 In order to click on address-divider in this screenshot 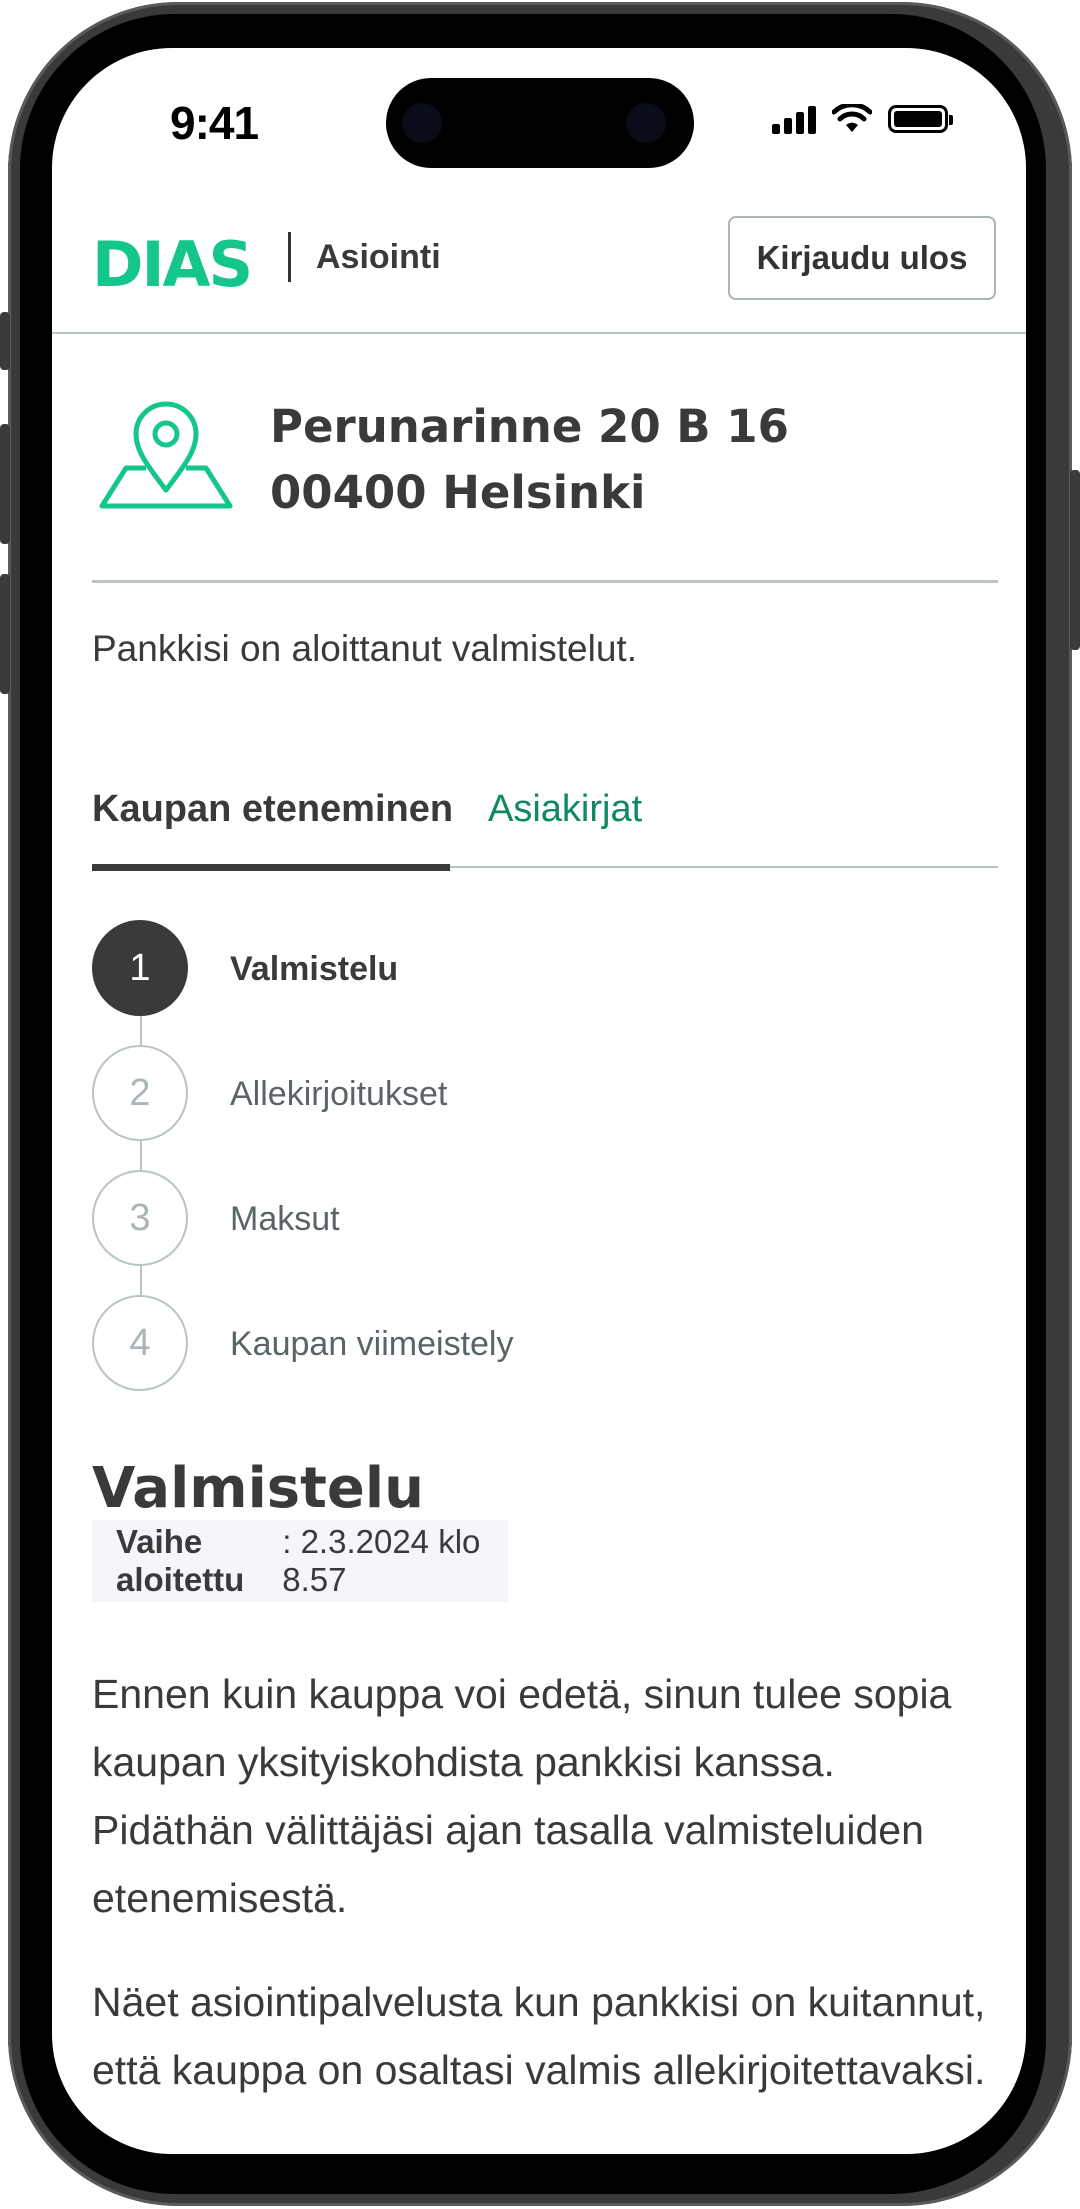, I will do `click(545, 581)`.